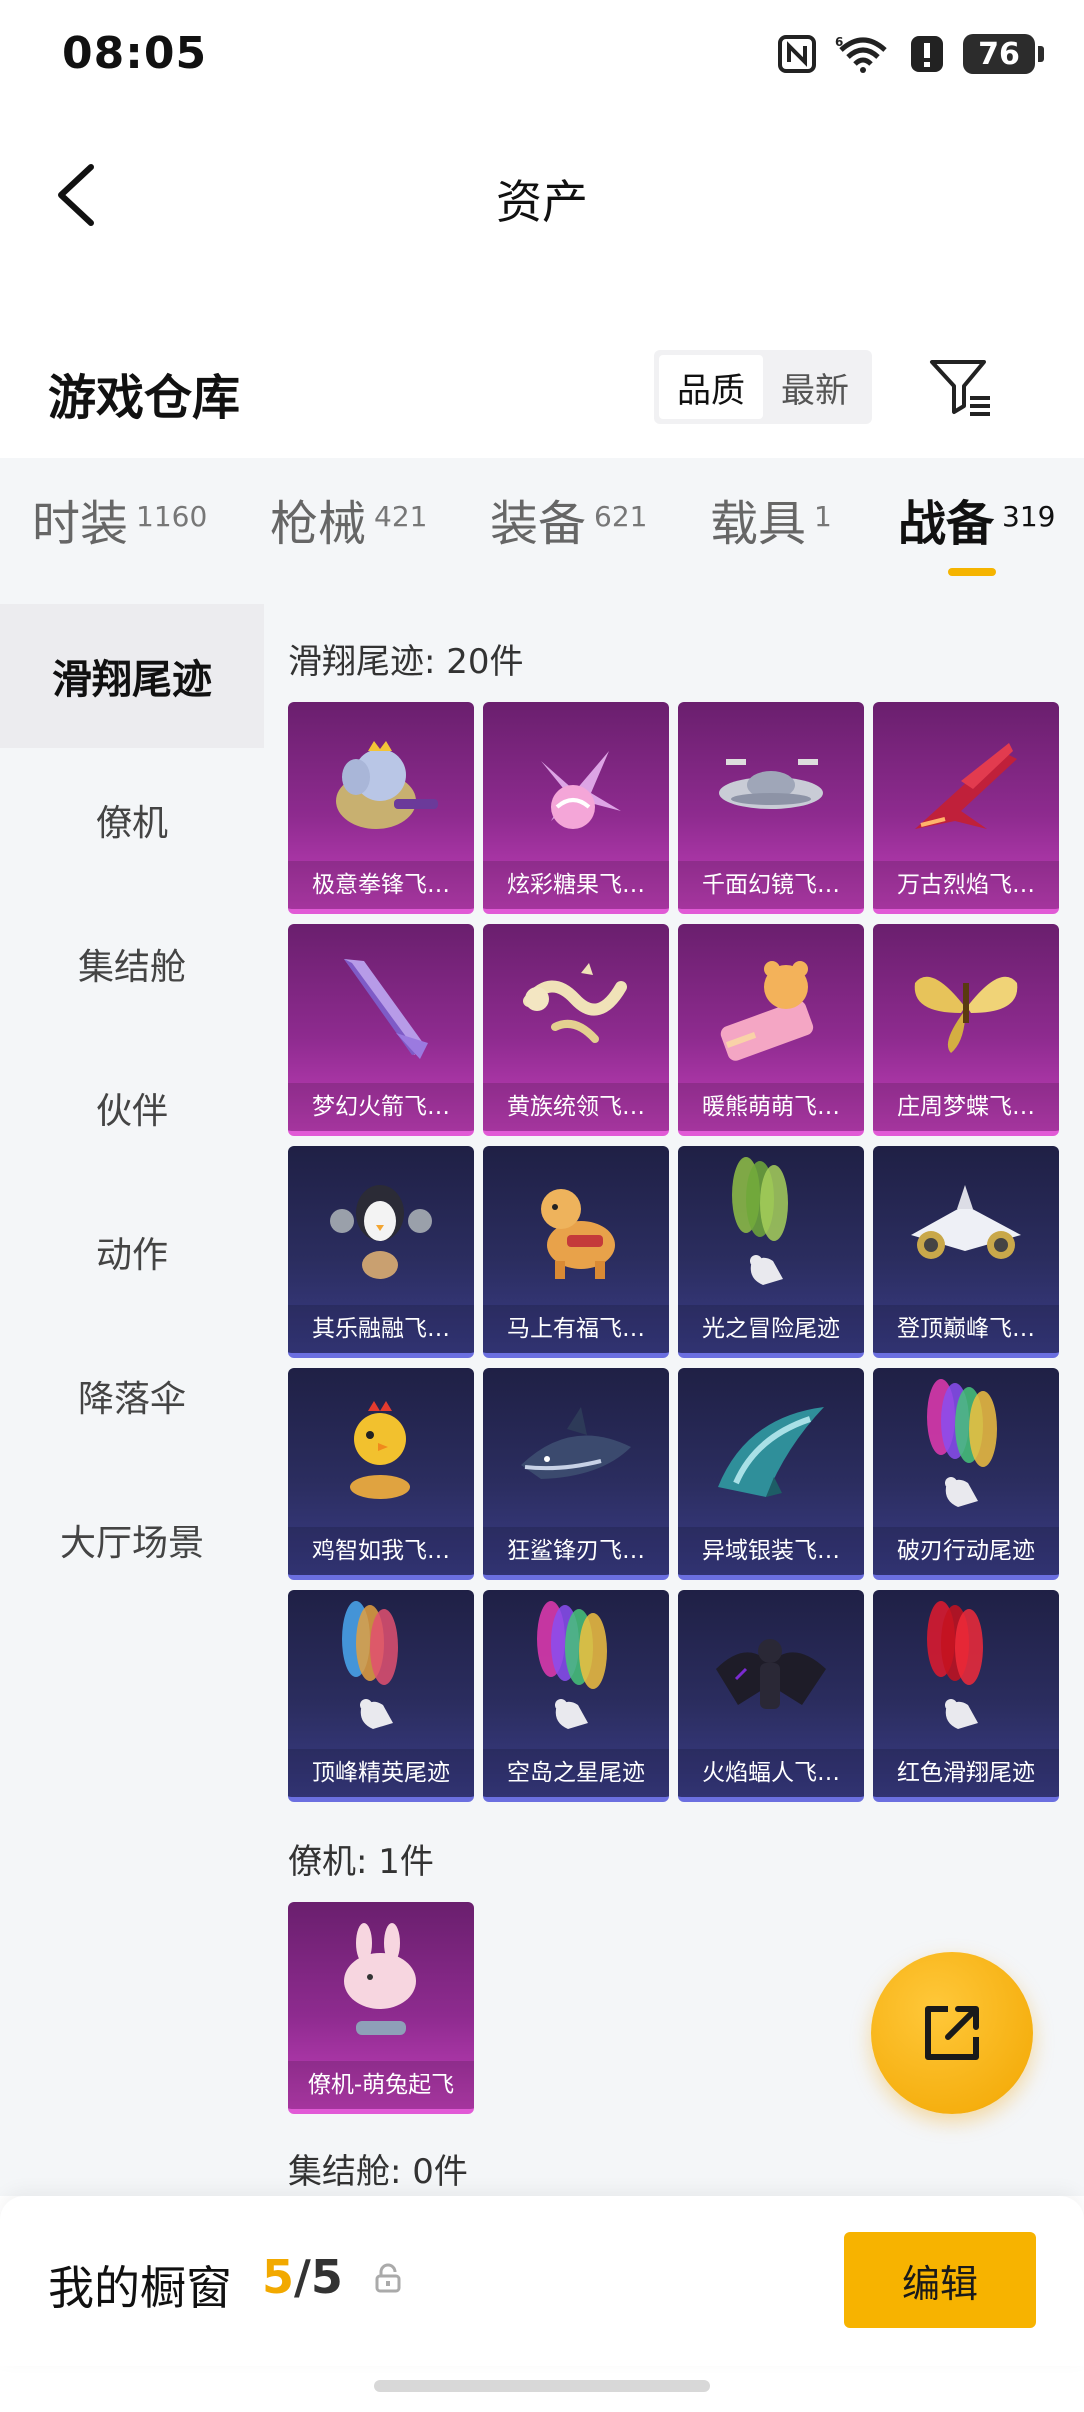 The height and width of the screenshot is (2412, 1084). Describe the element at coordinates (172, 516) in the screenshot. I see `tab-count: 1160` at that location.